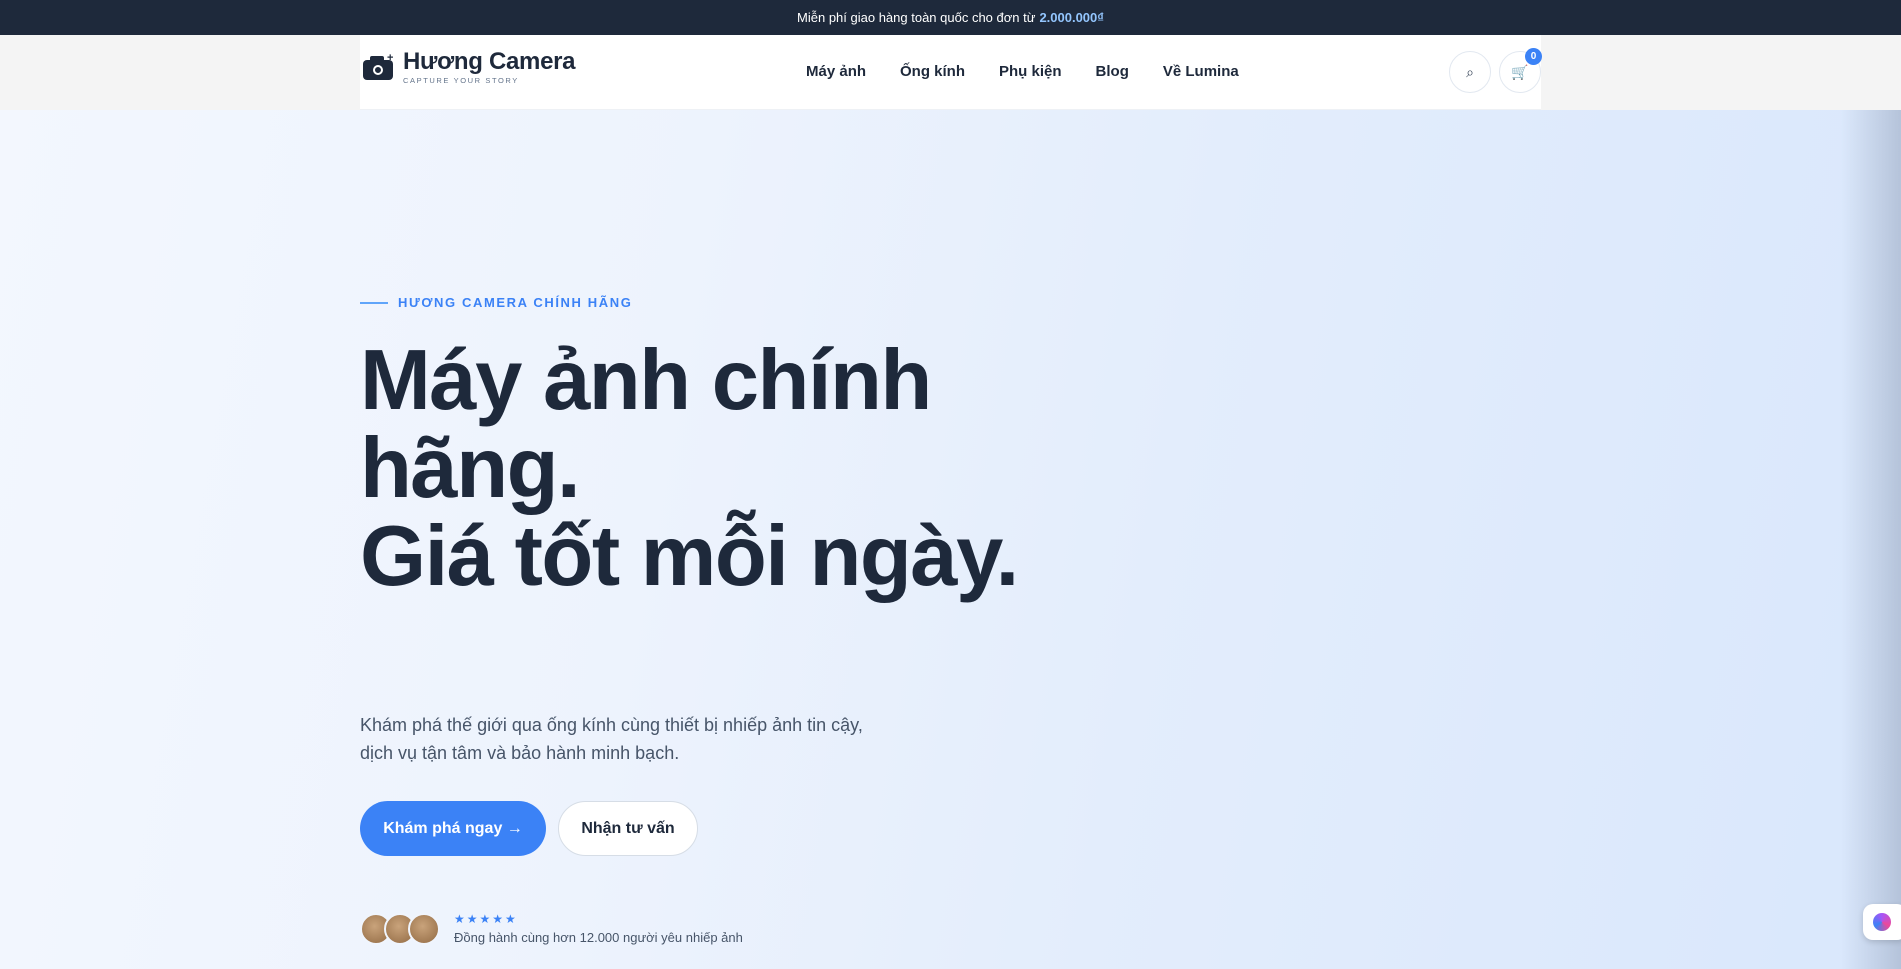 The height and width of the screenshot is (969, 1901). I want to click on rating-stars-icon: ★★★★★, so click(486, 919).